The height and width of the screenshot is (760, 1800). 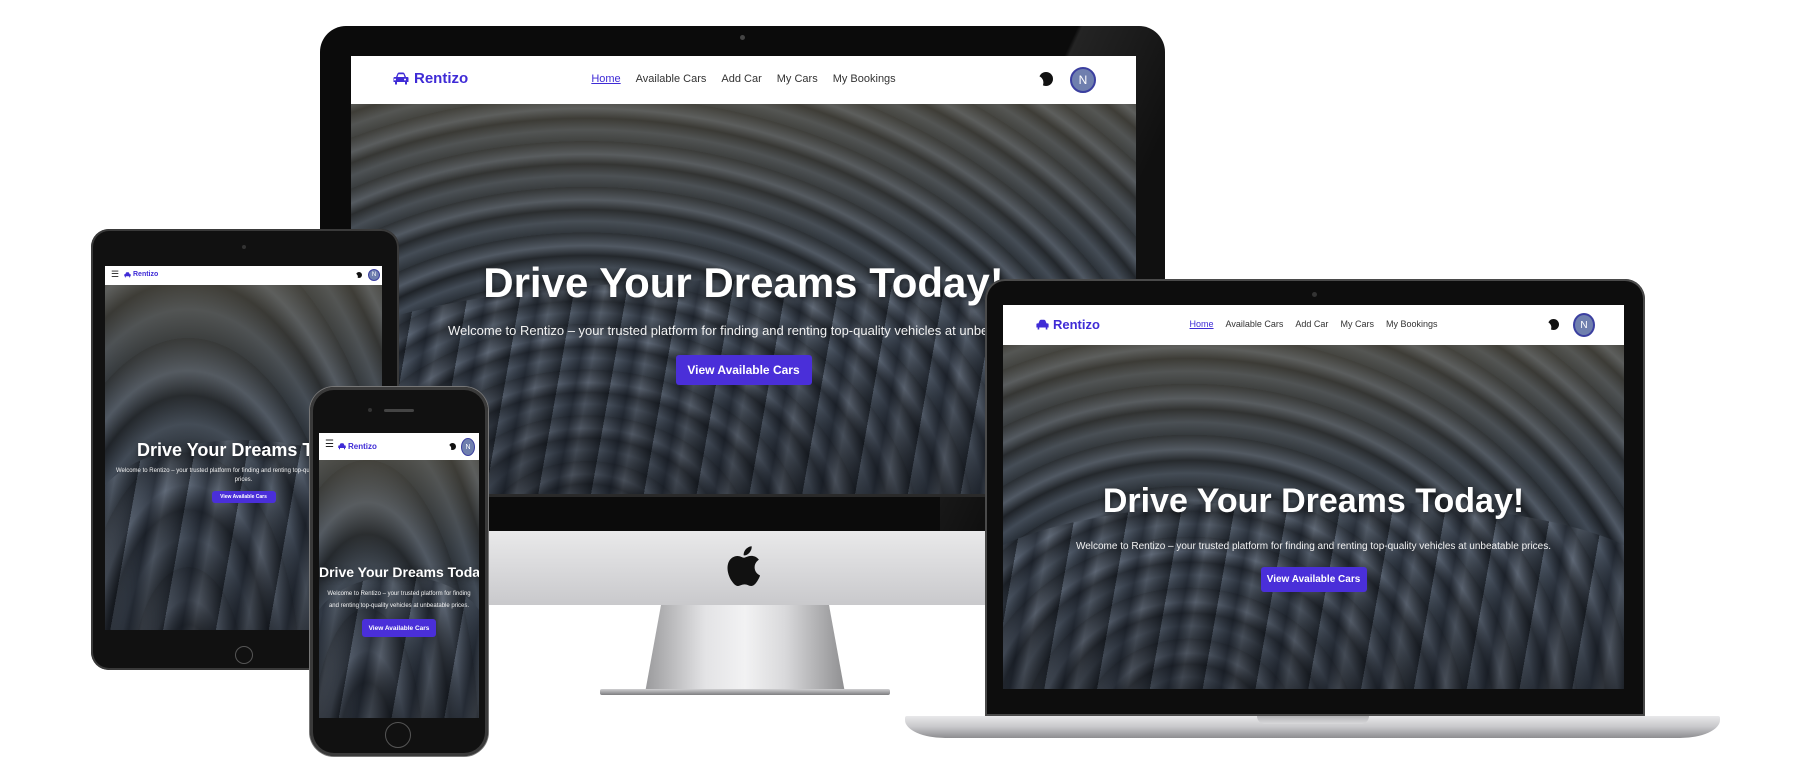 What do you see at coordinates (745, 649) in the screenshot?
I see `imac-stand` at bounding box center [745, 649].